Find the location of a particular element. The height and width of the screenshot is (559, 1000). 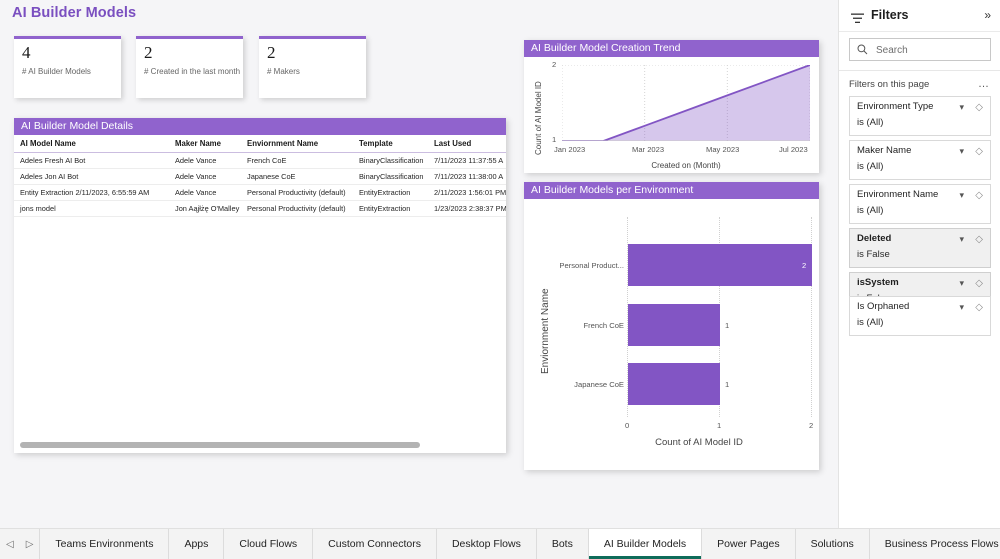

bar-category-label: French CoE is located at coordinates (603, 325).